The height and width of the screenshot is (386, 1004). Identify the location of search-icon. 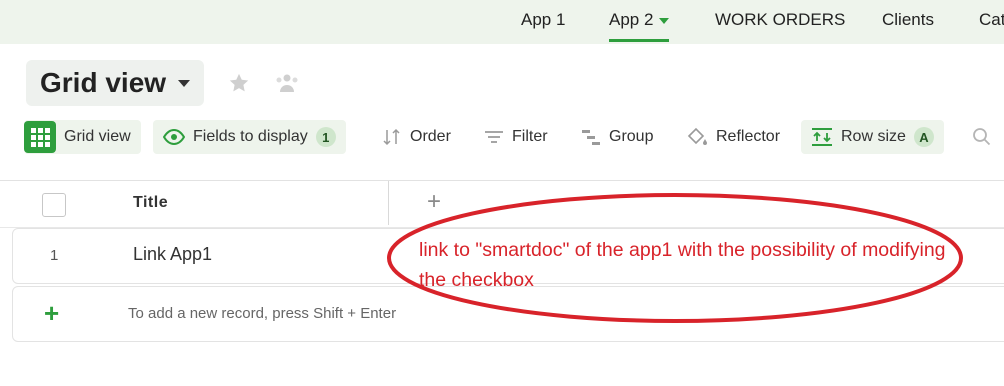
(982, 137).